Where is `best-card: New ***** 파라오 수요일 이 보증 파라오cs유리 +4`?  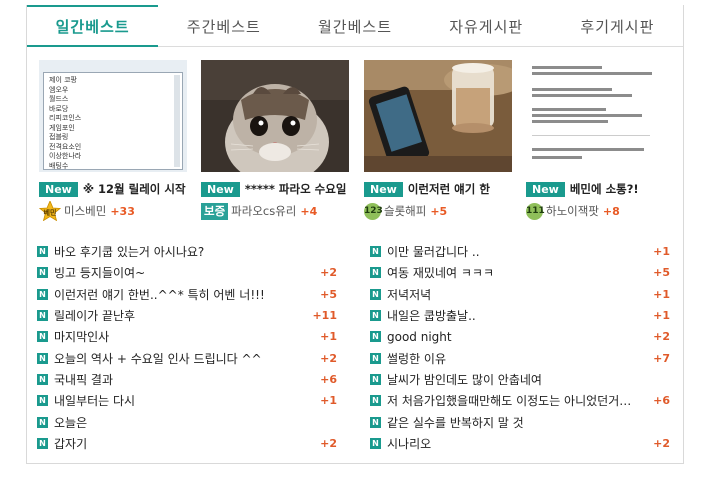
best-card: New ***** 파라오 수요일 이 보증 파라오cs유리 +4 is located at coordinates (276, 142).